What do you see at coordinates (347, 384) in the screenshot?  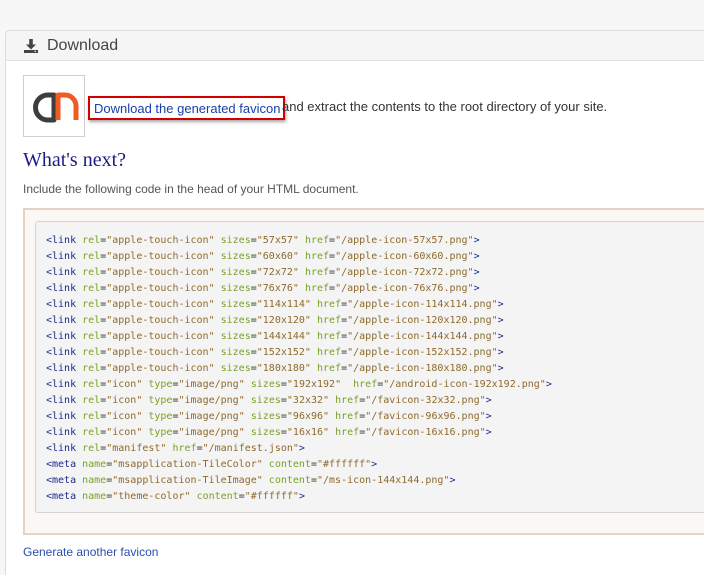 I see `code-token-sp` at bounding box center [347, 384].